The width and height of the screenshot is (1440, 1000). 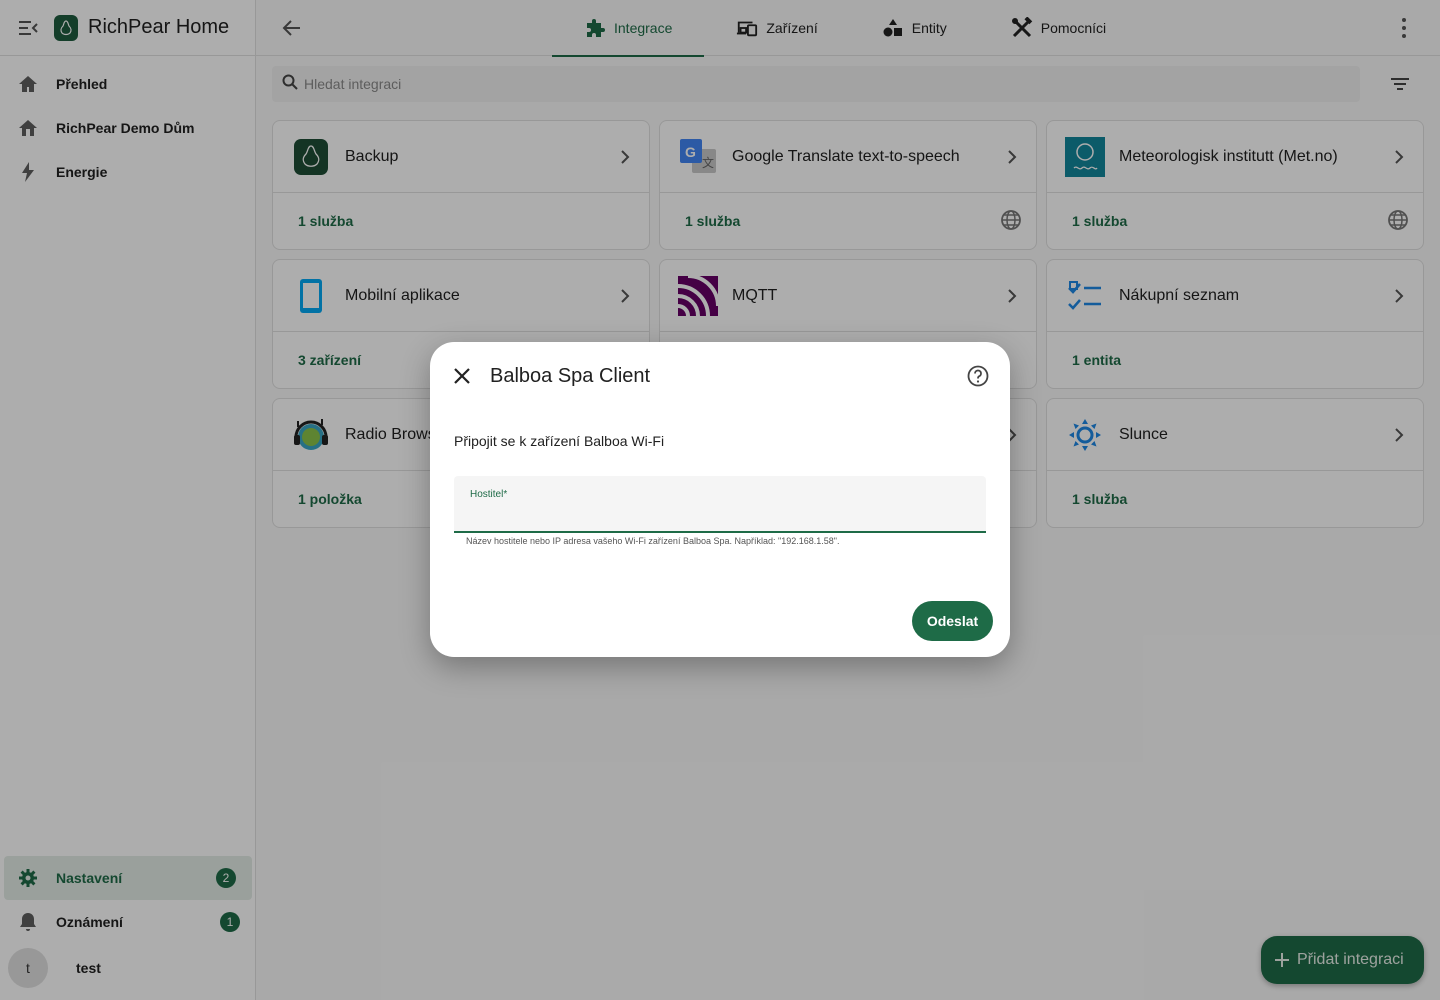 What do you see at coordinates (489, 494) in the screenshot?
I see `host-field-label: Hostitel*` at bounding box center [489, 494].